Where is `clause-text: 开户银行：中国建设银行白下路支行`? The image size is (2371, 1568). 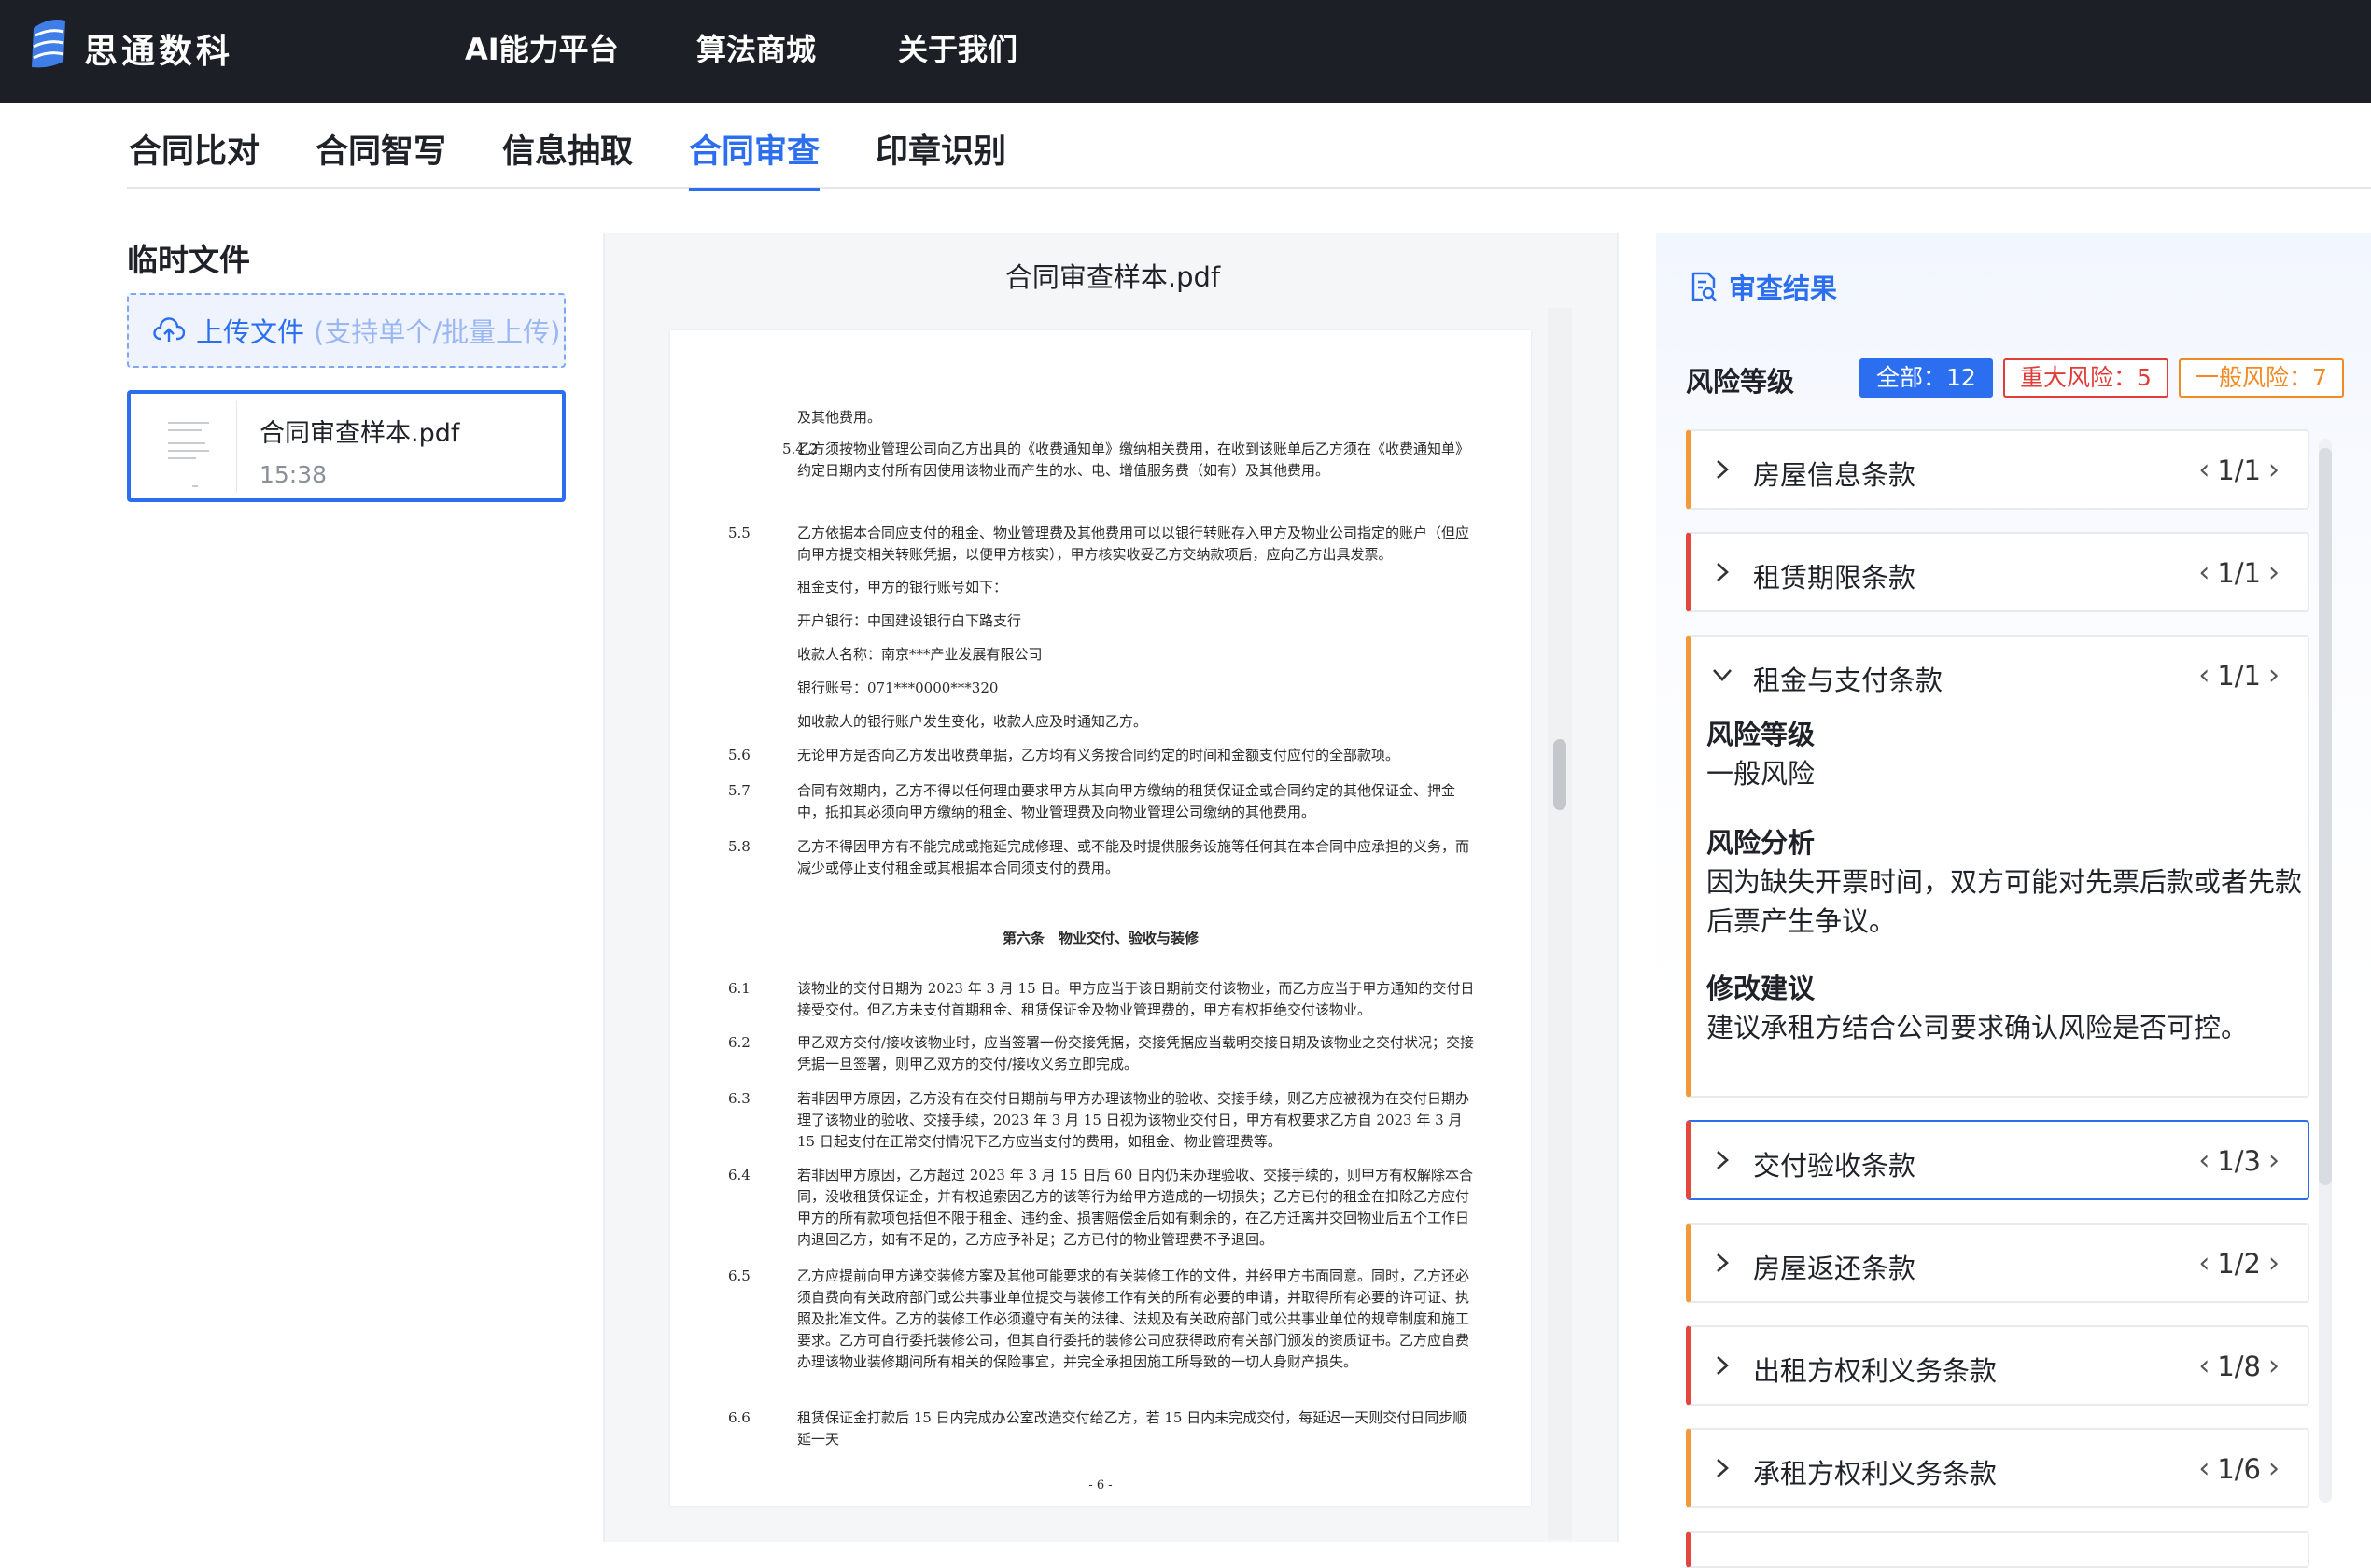 clause-text: 开户银行：中国建设银行白下路支行 is located at coordinates (909, 620).